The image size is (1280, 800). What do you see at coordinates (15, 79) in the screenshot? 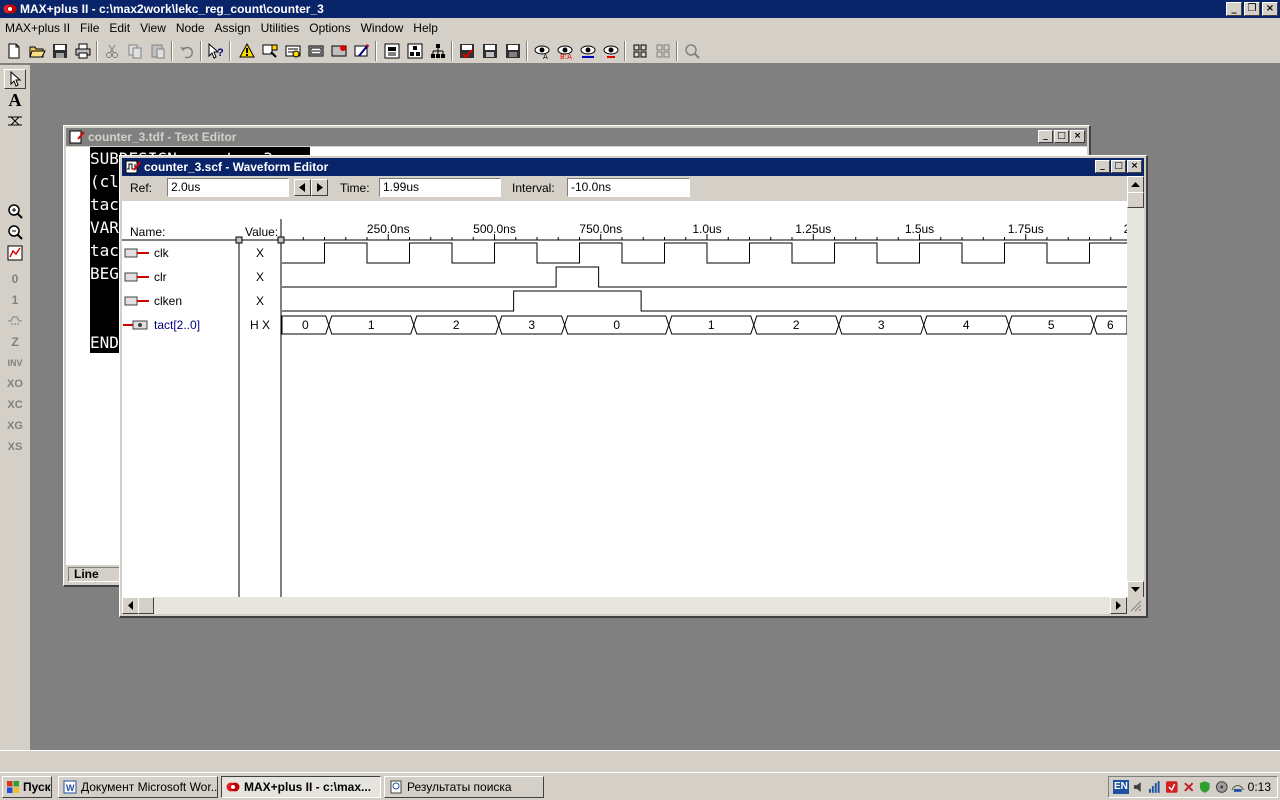
I see `selection-tool` at bounding box center [15, 79].